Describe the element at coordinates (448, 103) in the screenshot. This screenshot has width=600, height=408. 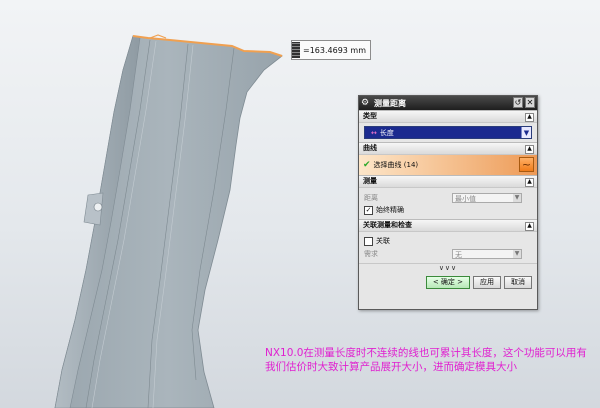
I see `dialog-titlebar: ⚙ 测量距离 ↺ ✕` at that location.